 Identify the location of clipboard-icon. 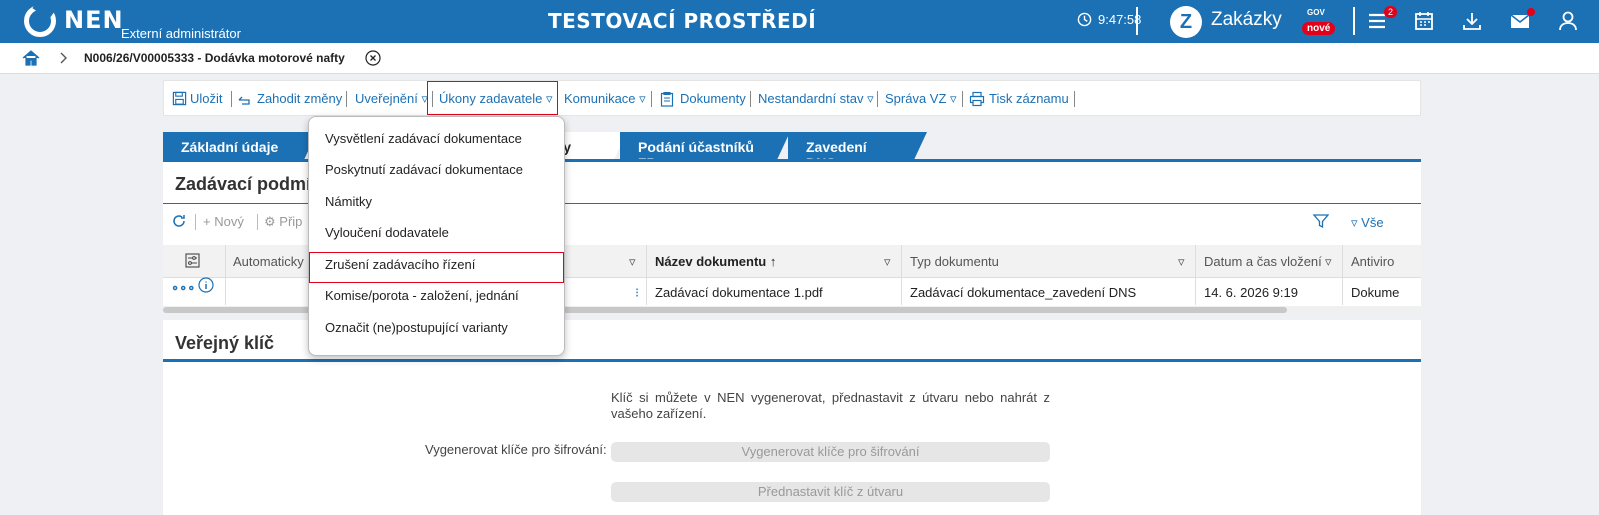
(667, 99).